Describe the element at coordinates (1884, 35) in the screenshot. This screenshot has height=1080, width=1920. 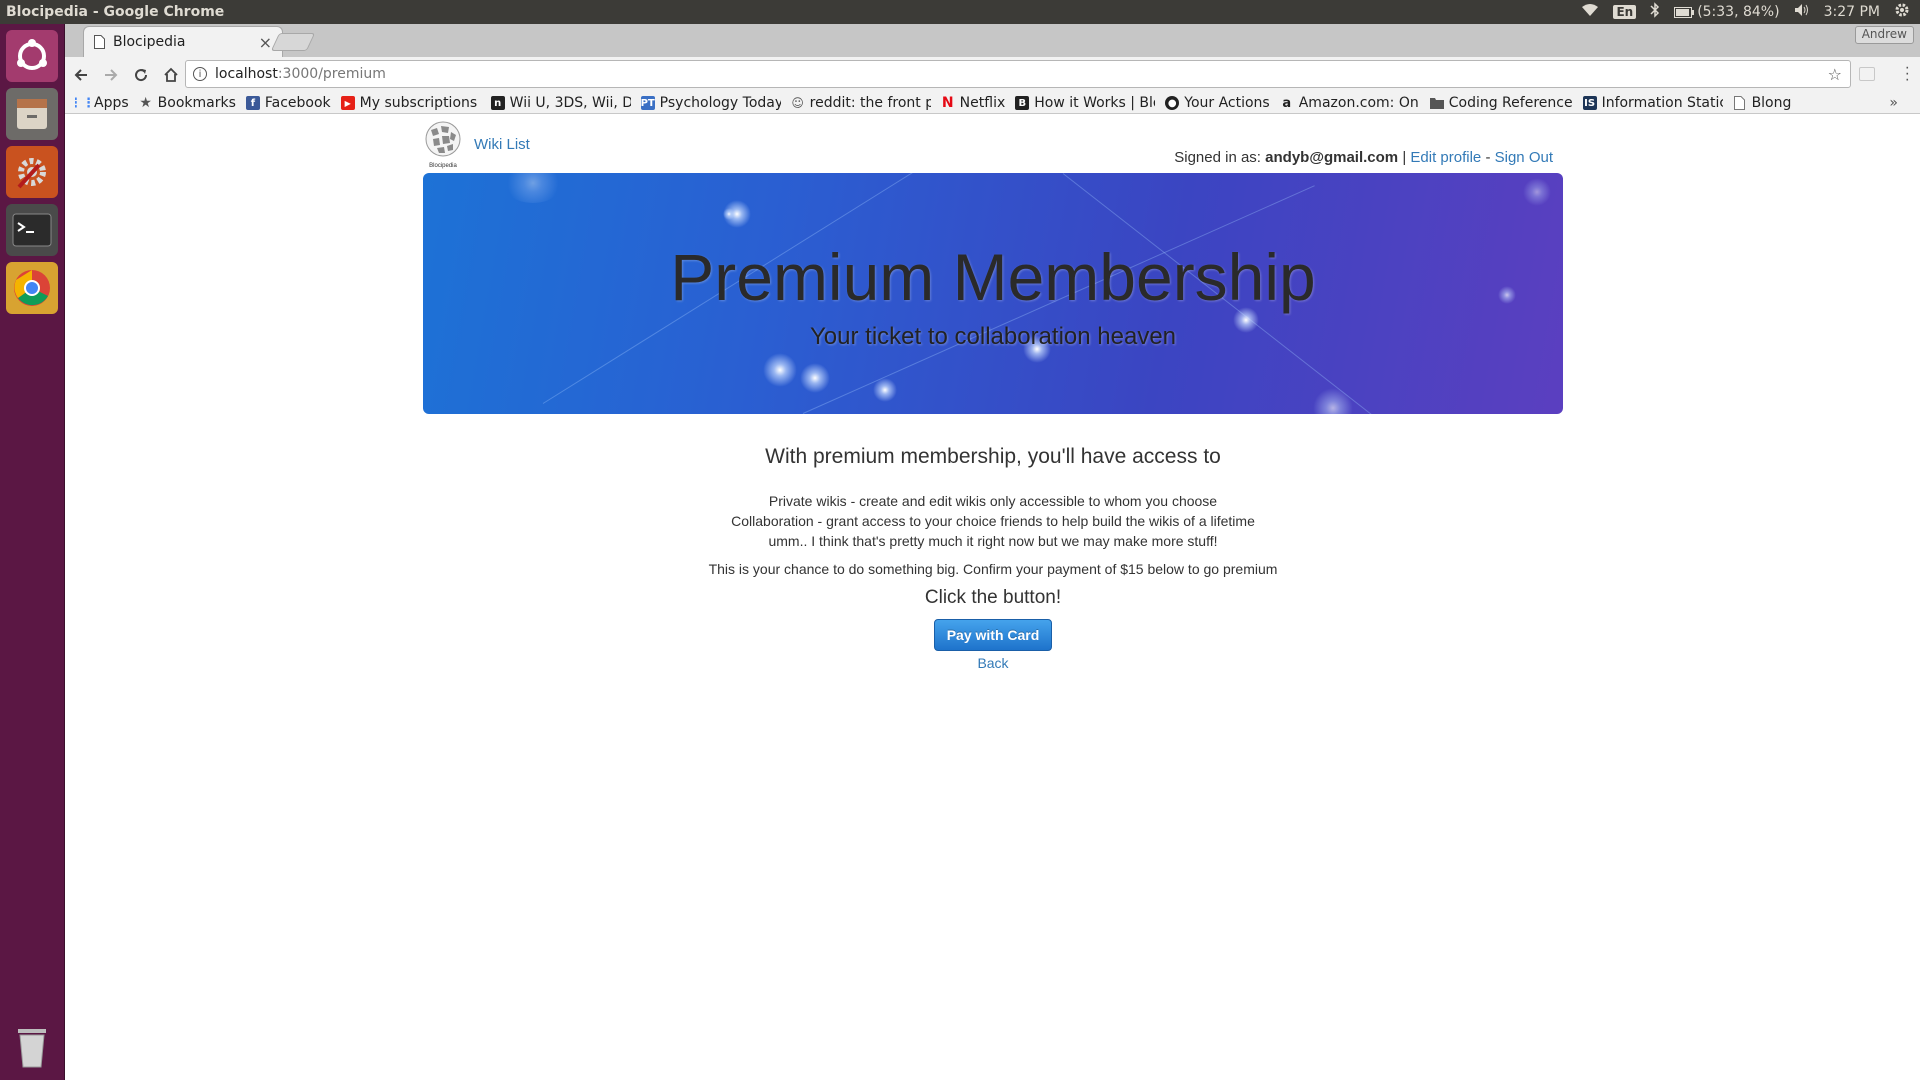
I see `profile-button: Andrew` at that location.